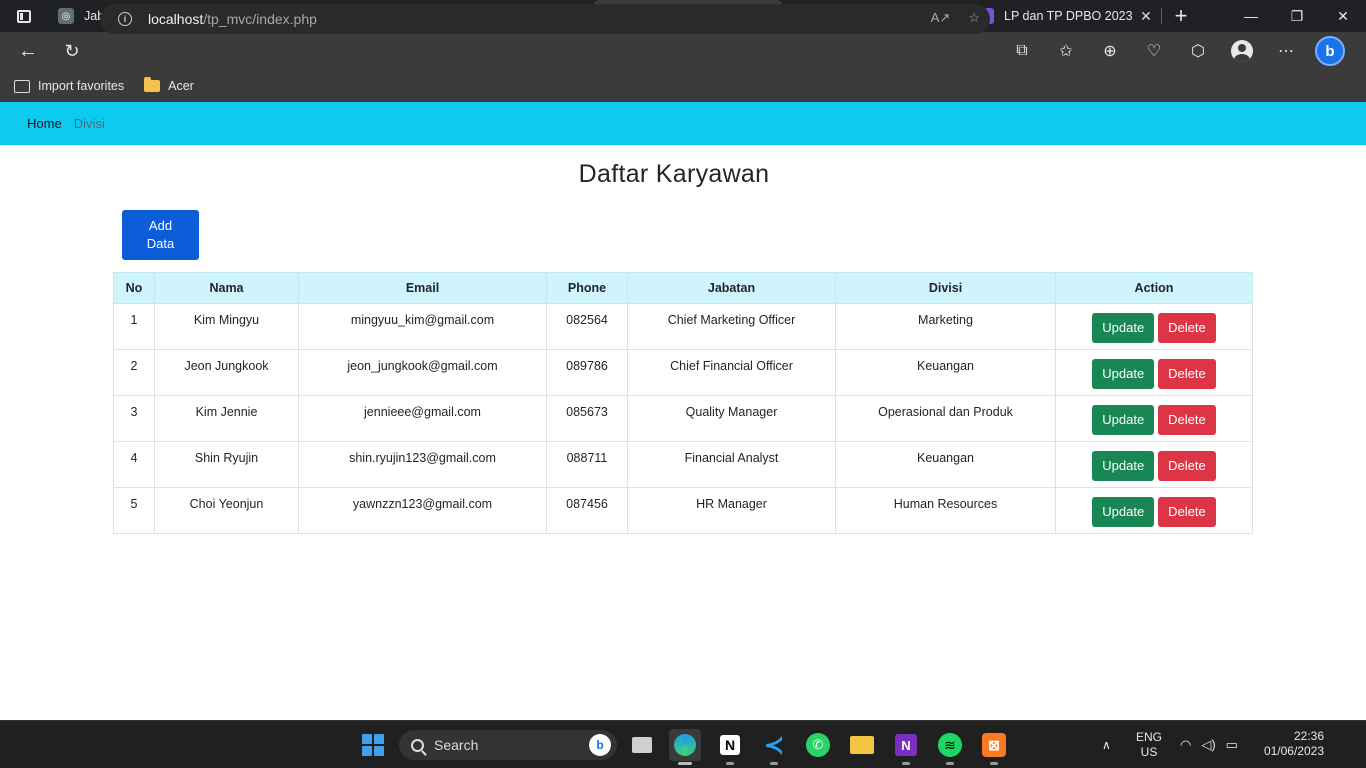  Describe the element at coordinates (587, 288) in the screenshot. I see `column-header: Phone` at that location.